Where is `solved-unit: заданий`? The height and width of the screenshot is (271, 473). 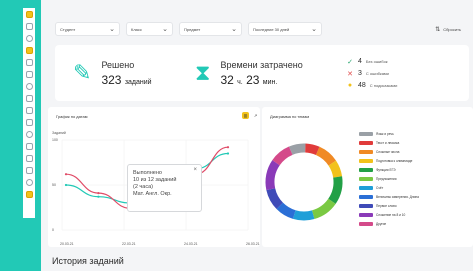 solved-unit: заданий is located at coordinates (138, 82).